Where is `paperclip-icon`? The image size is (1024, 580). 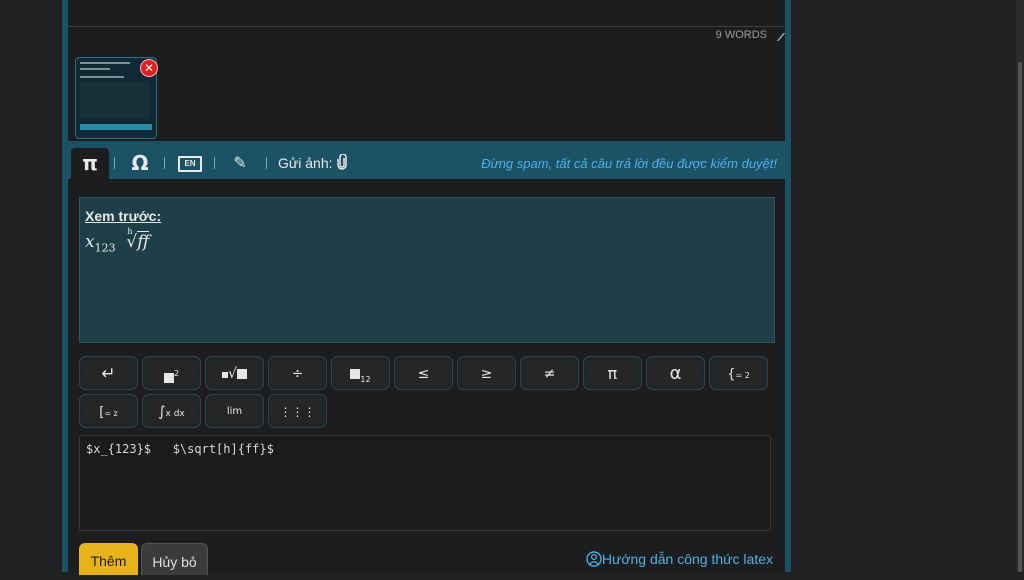 paperclip-icon is located at coordinates (342, 162).